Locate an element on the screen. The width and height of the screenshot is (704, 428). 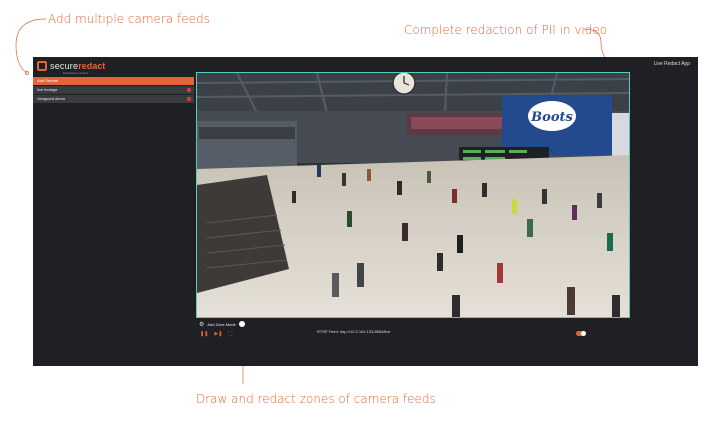
app-title: Live Redact App is located at coordinates (671, 64).